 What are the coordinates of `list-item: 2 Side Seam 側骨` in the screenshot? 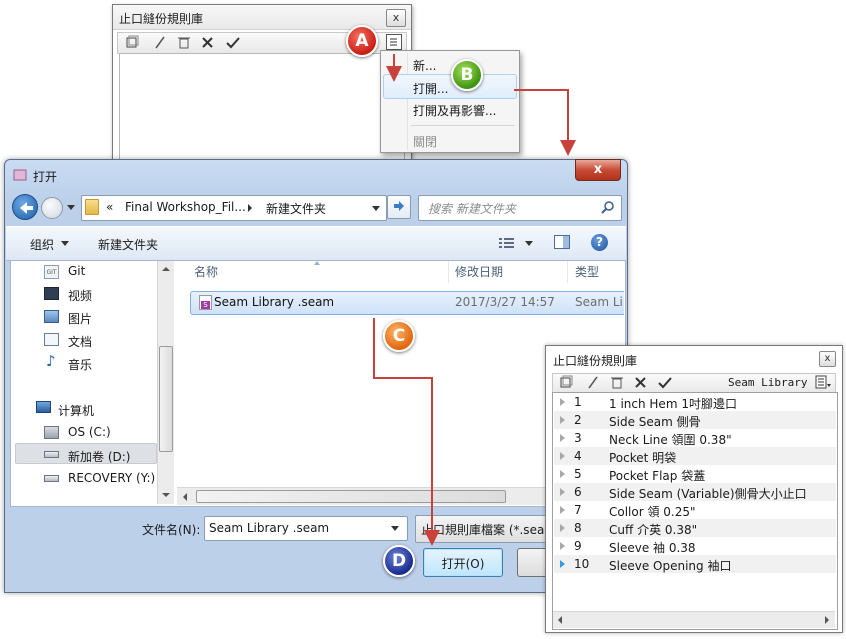 It's located at (695, 420).